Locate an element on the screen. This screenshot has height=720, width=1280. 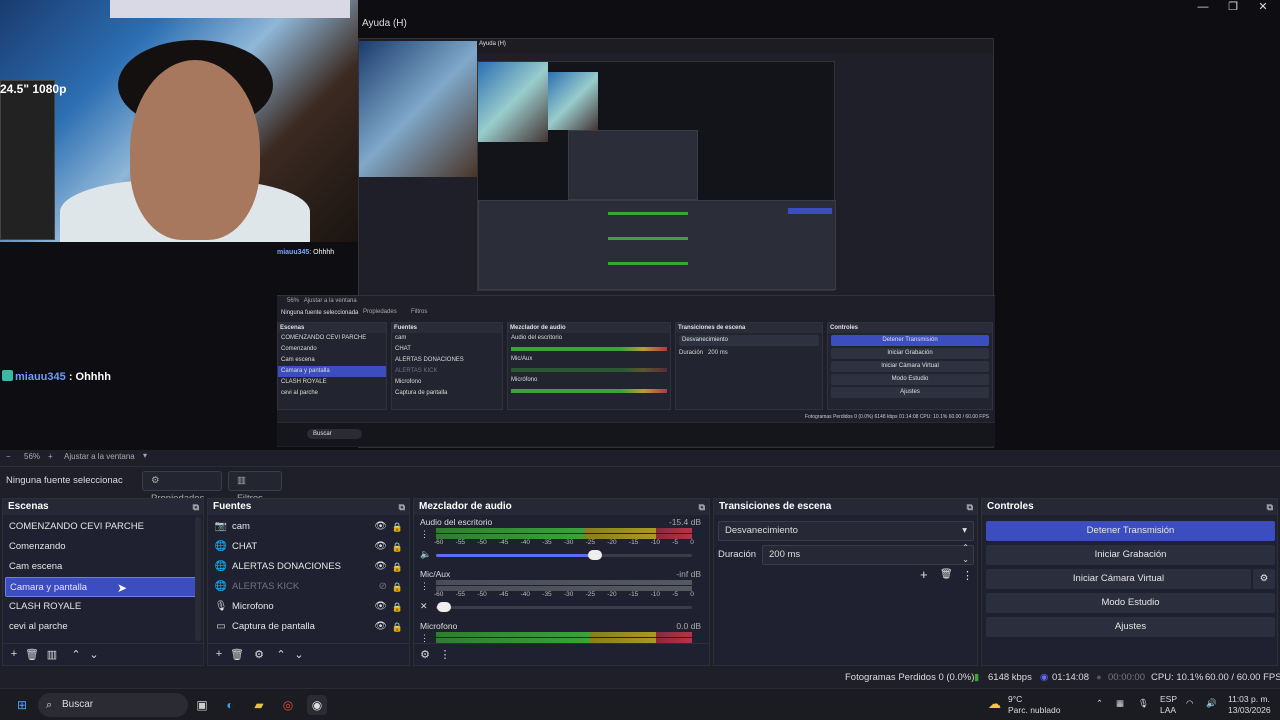
chat-badge-icon is located at coordinates (7, 375).